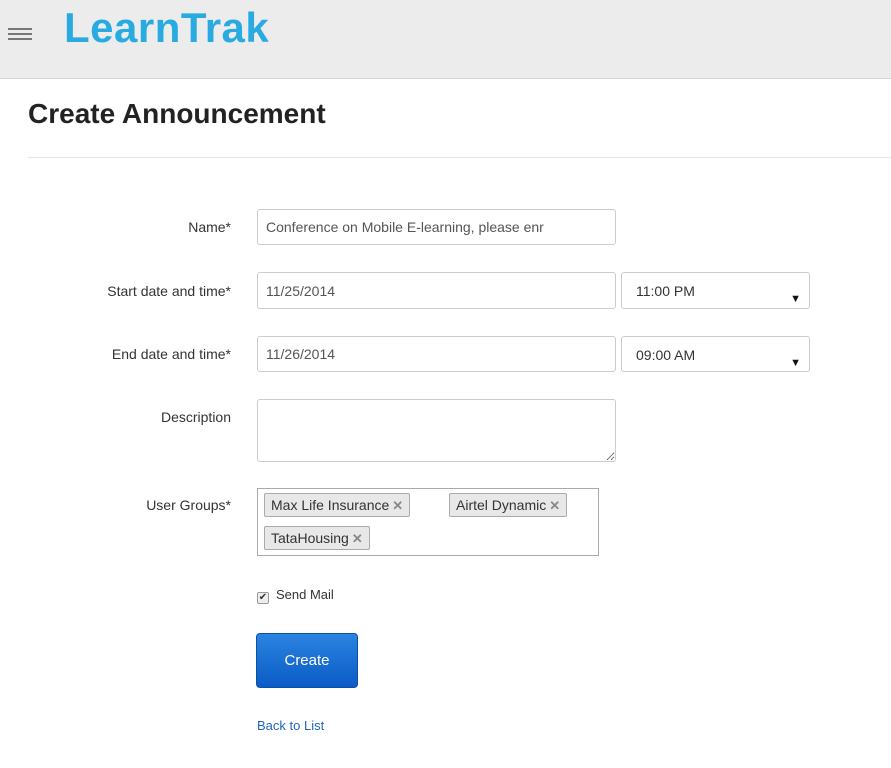 This screenshot has height=768, width=891. I want to click on end-time-value: 09:00 AM, so click(666, 355).